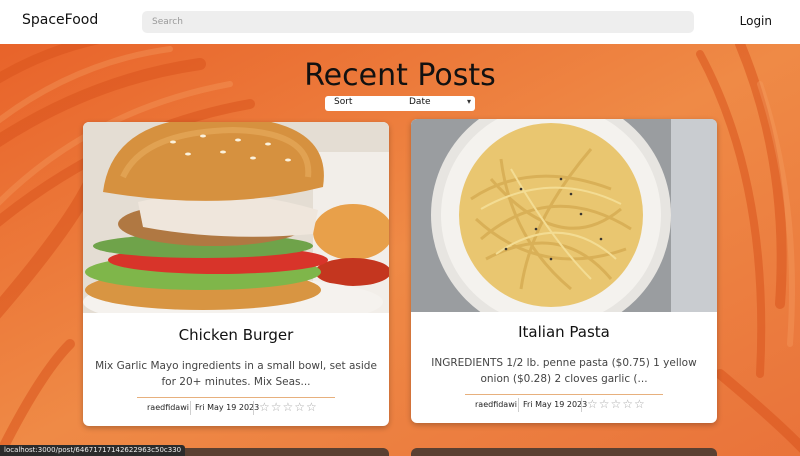 The height and width of the screenshot is (456, 800). Describe the element at coordinates (564, 452) in the screenshot. I see `post-card-partial` at that location.